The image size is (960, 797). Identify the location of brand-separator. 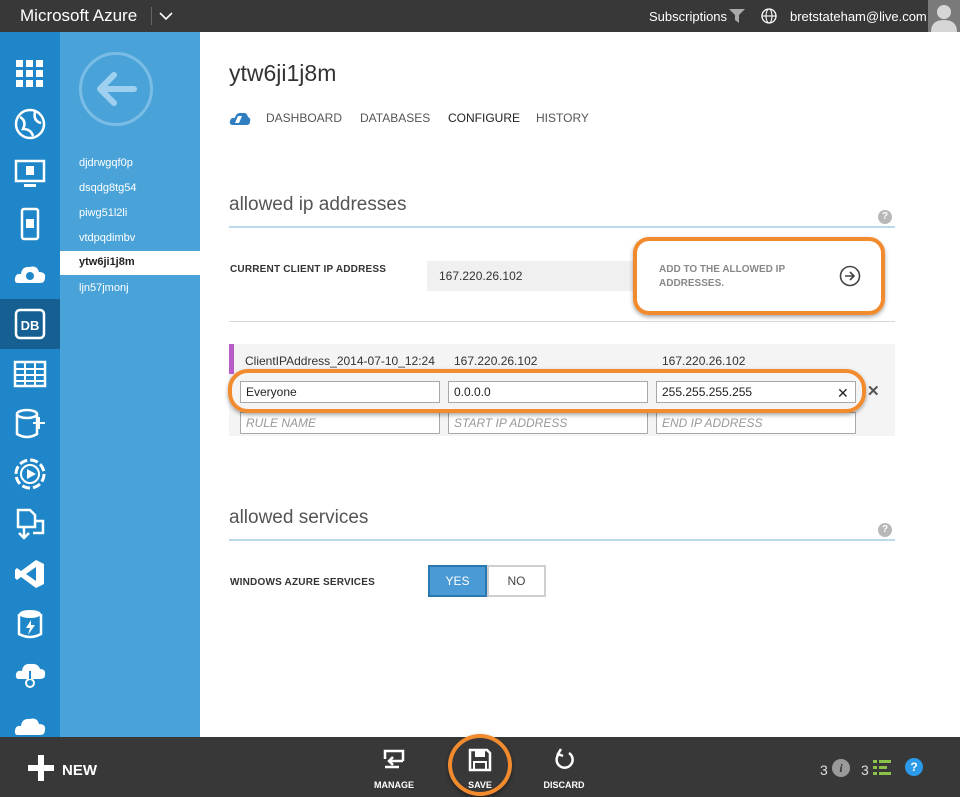
(151, 16).